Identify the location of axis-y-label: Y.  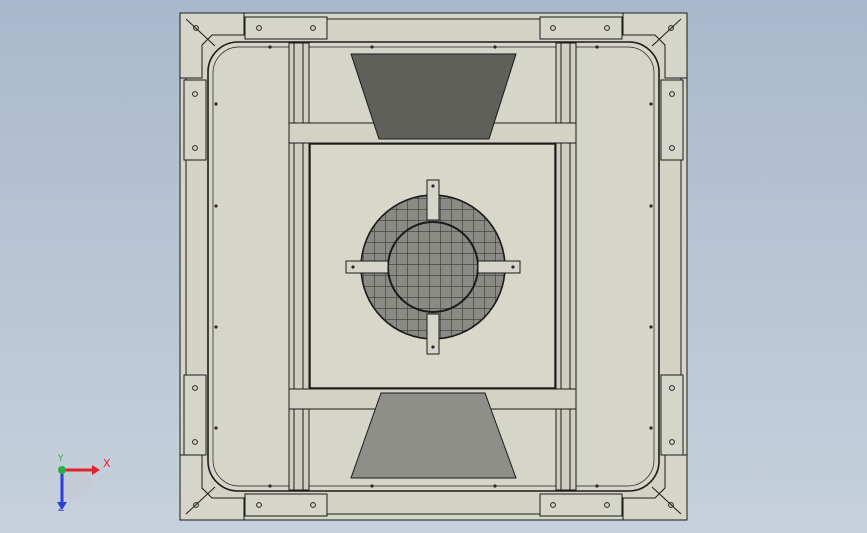
(61, 459).